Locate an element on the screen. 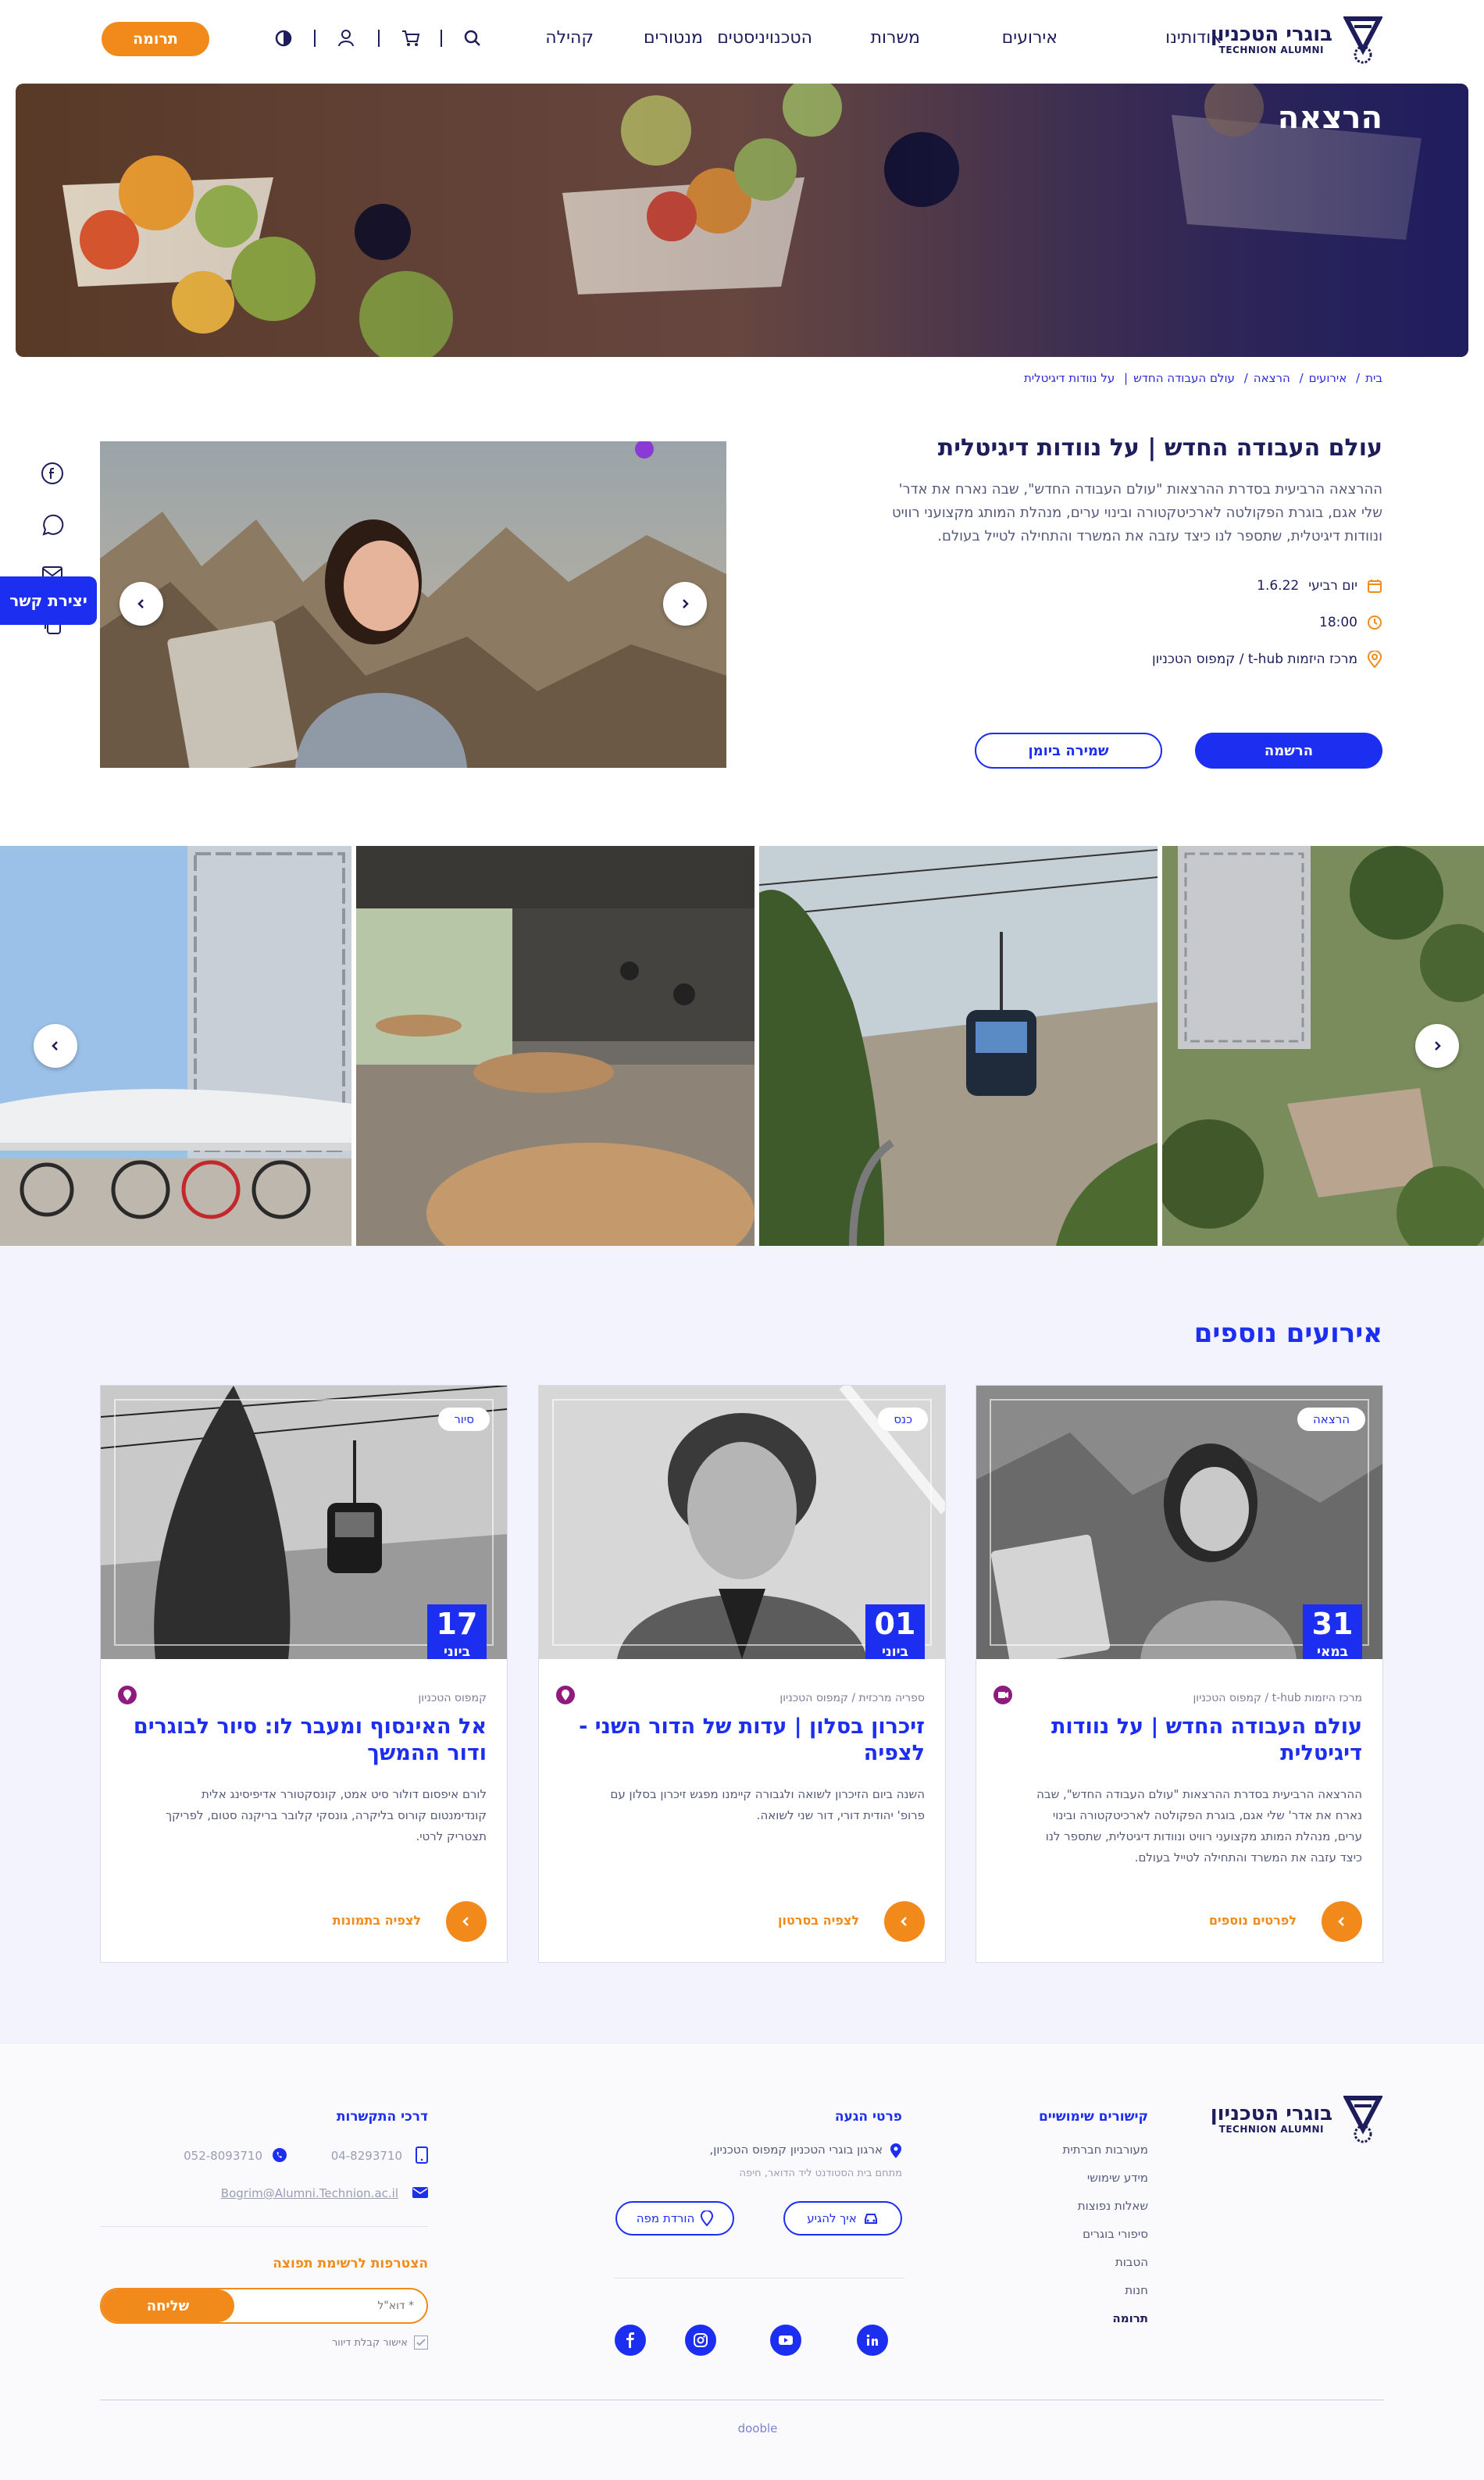 The height and width of the screenshot is (2480, 1484). nav-technovists: הטכנויניסטים is located at coordinates (764, 38).